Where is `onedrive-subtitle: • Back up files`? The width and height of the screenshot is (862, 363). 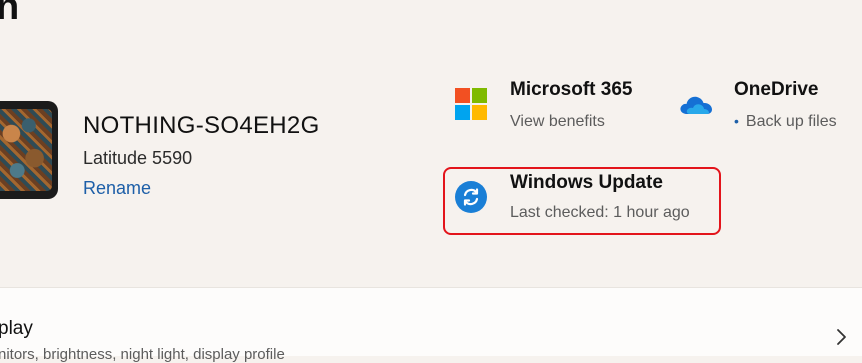
onedrive-subtitle: • Back up files is located at coordinates (785, 122).